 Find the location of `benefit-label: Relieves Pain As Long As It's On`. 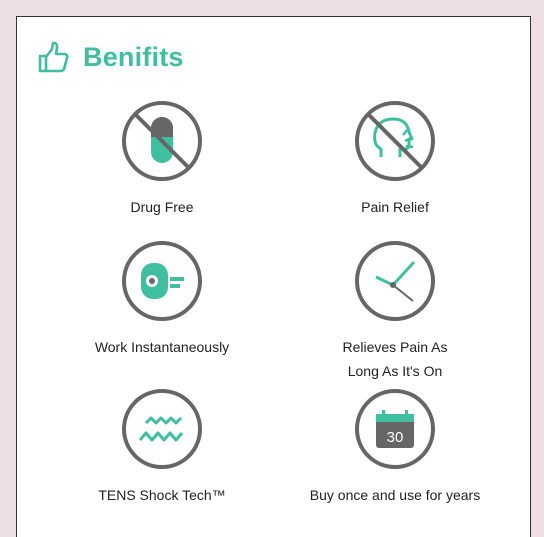

benefit-label: Relieves Pain As Long As It's On is located at coordinates (395, 359).